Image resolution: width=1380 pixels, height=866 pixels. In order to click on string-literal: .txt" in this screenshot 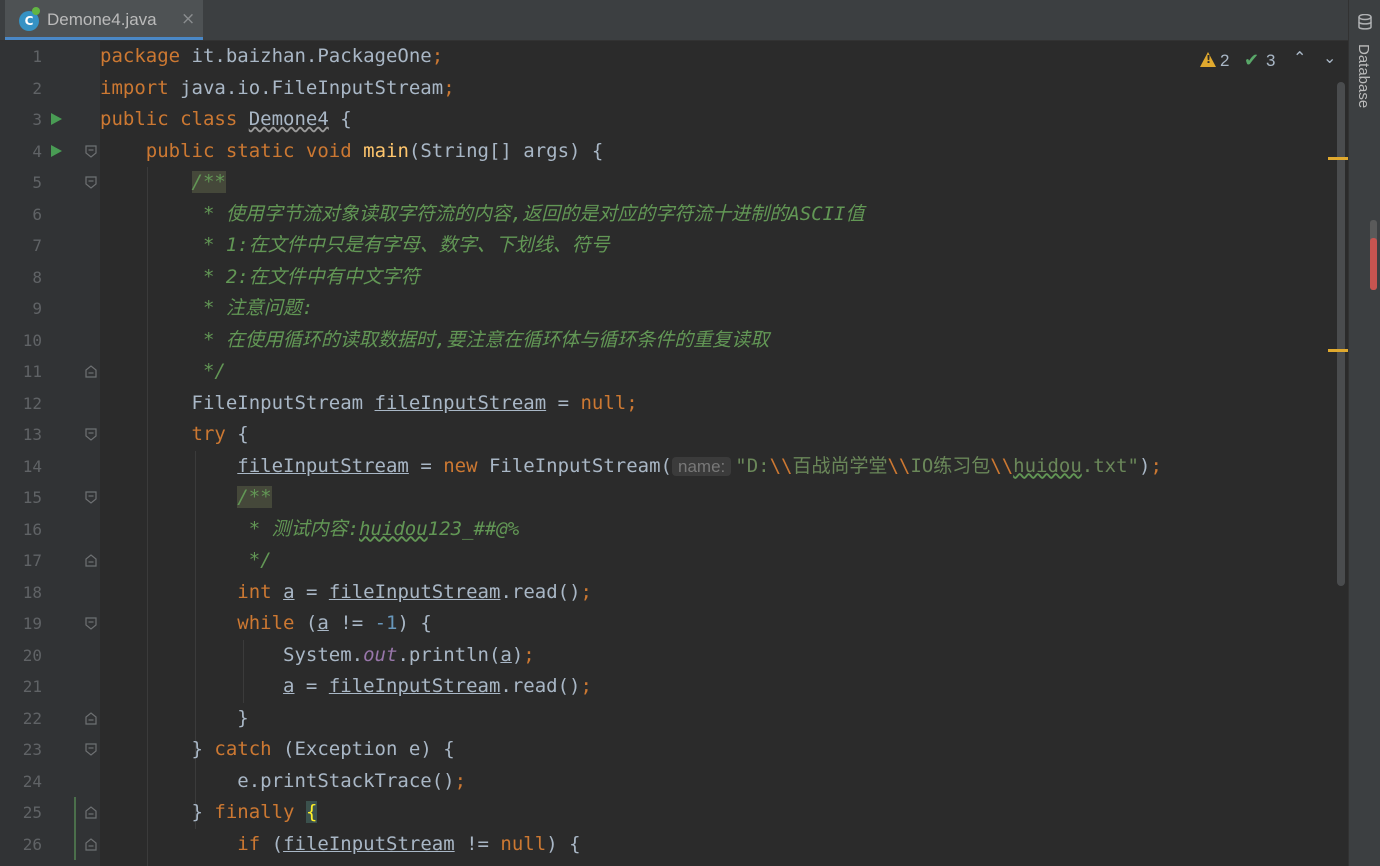, I will do `click(1110, 465)`.